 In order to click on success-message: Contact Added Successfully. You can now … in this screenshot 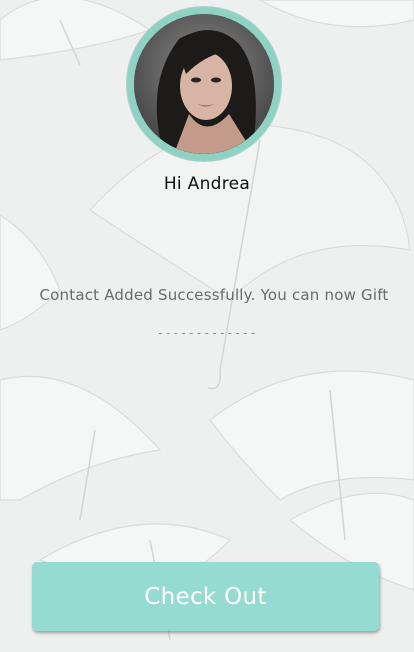, I will do `click(214, 295)`.